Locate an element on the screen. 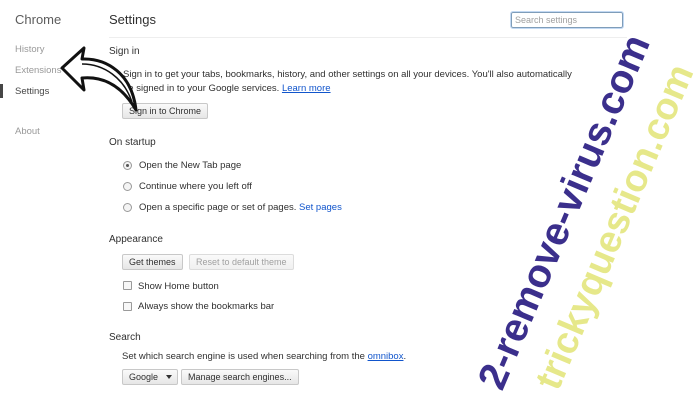  sidebar-item-history: History is located at coordinates (30, 49).